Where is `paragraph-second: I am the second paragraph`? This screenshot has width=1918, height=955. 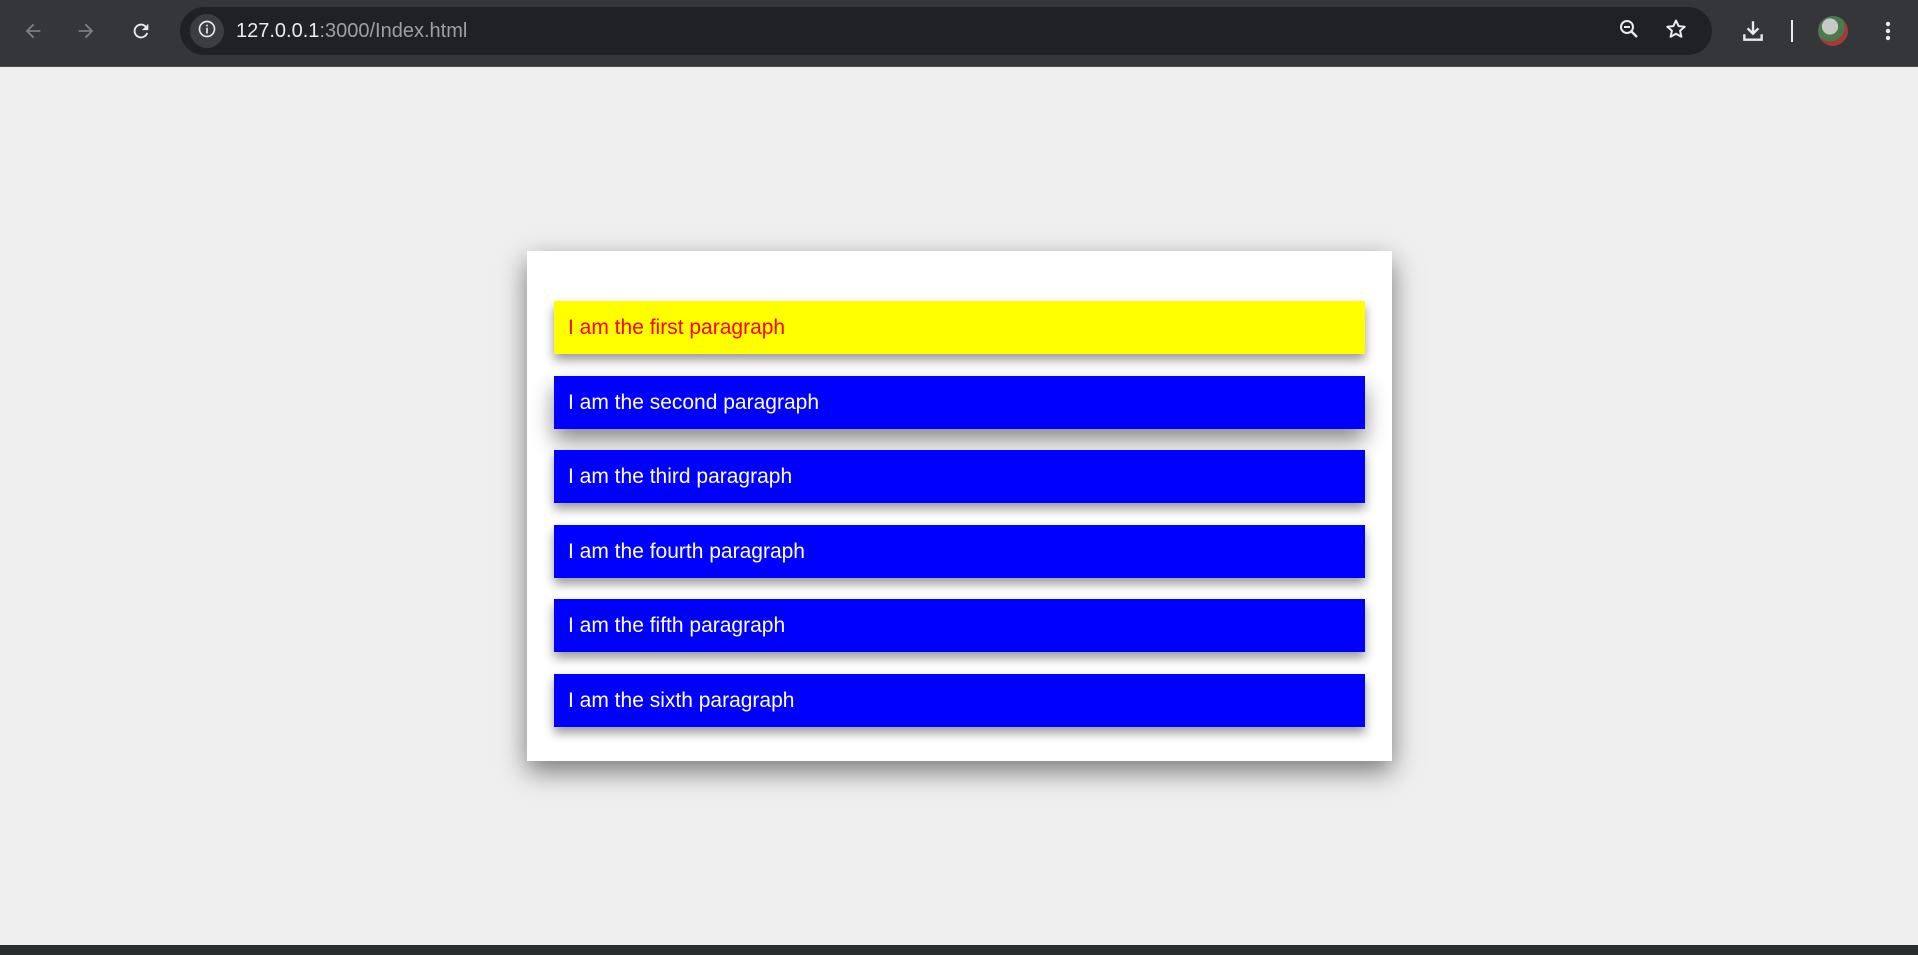 paragraph-second: I am the second paragraph is located at coordinates (959, 402).